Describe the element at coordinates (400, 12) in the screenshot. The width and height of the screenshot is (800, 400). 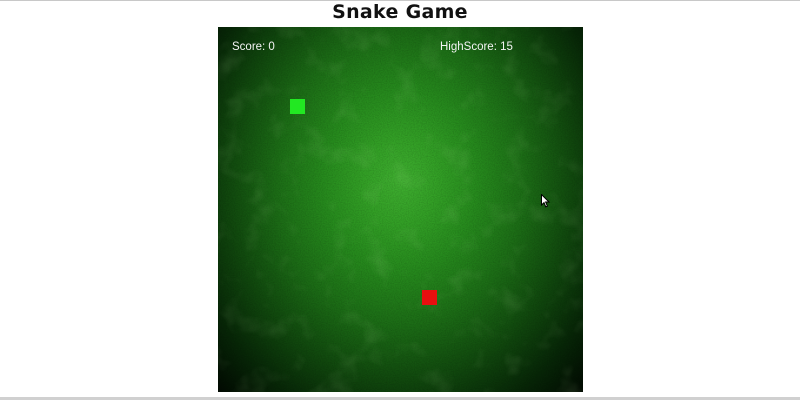
I see `page-title: Snake Game` at that location.